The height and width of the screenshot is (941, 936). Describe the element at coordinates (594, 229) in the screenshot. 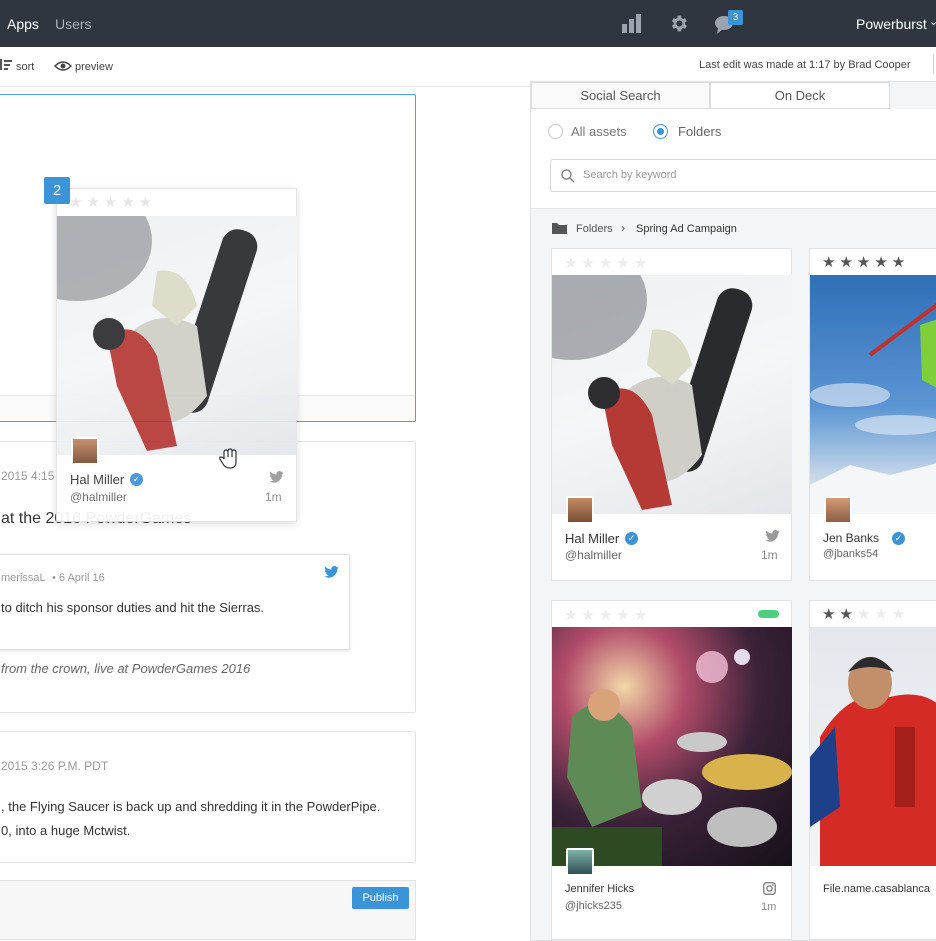

I see `breadcrumb-folders: Folders` at that location.